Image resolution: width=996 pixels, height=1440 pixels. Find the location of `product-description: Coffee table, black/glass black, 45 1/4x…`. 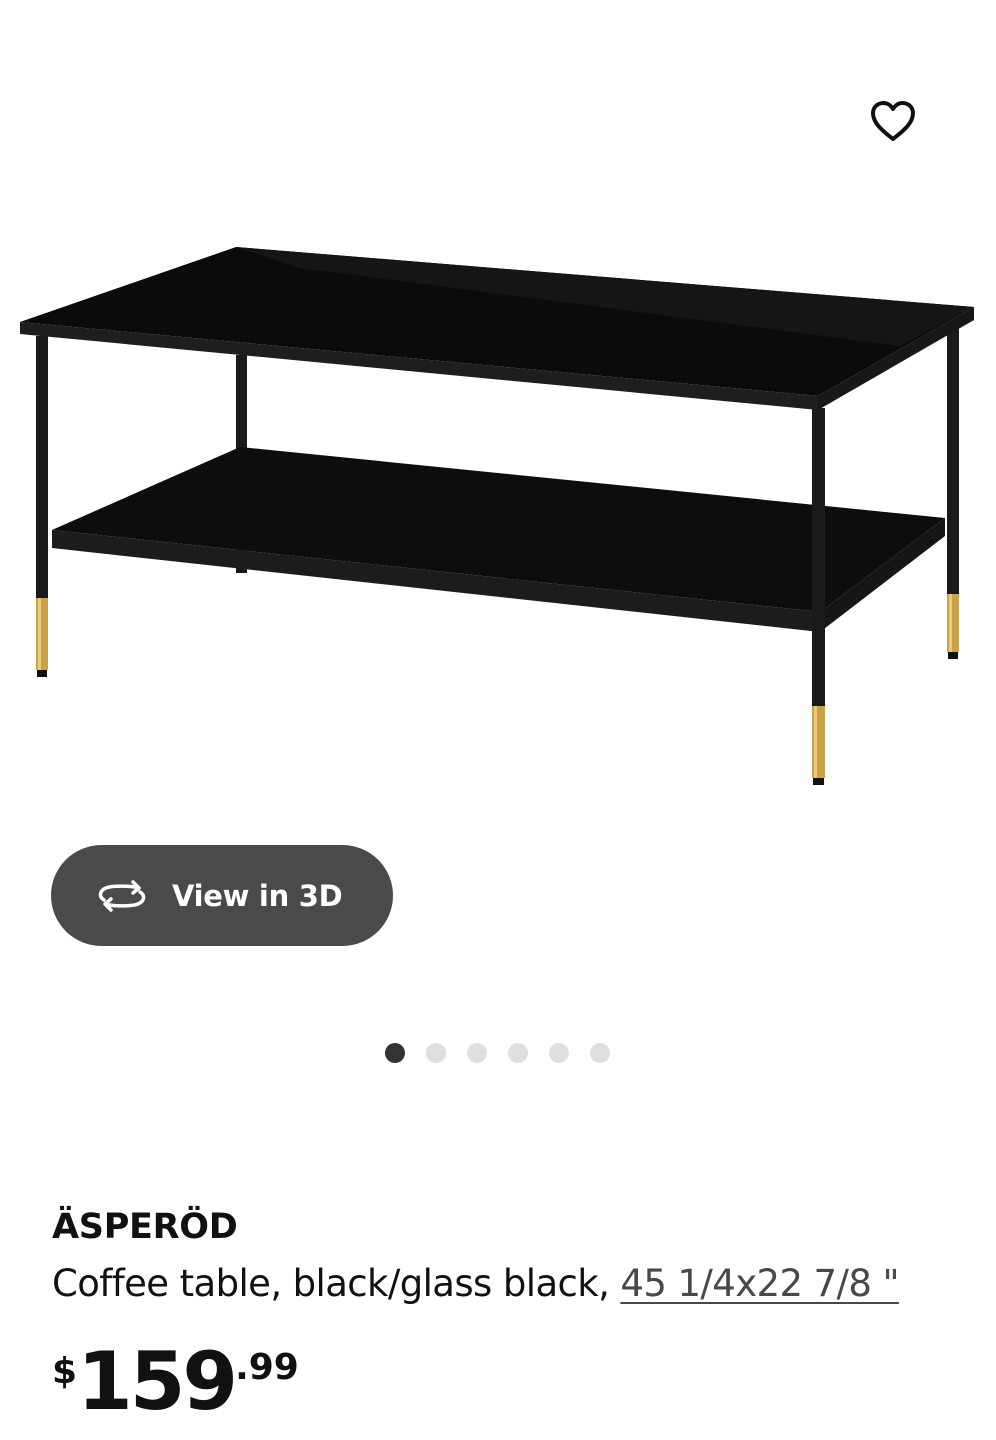

product-description: Coffee table, black/glass black, 45 1/4x… is located at coordinates (502, 1284).